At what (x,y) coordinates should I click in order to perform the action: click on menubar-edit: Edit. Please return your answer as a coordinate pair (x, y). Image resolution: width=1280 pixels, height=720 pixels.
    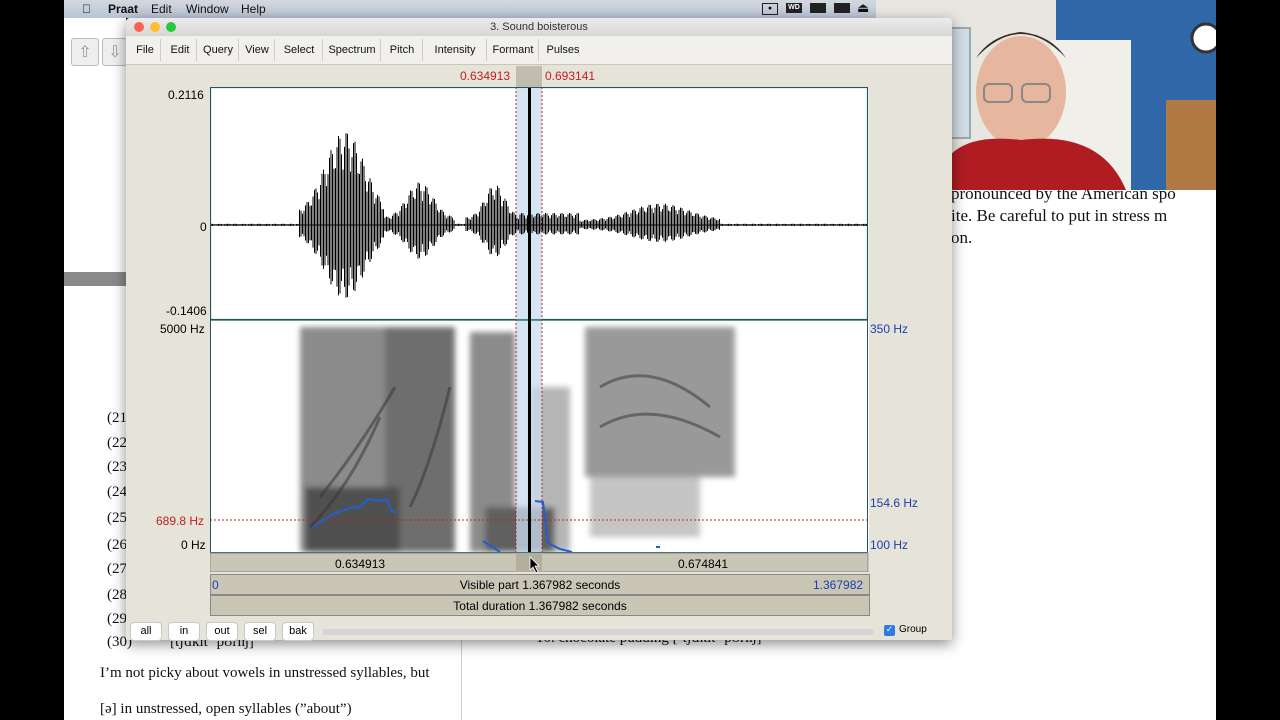
    Looking at the image, I should click on (161, 9).